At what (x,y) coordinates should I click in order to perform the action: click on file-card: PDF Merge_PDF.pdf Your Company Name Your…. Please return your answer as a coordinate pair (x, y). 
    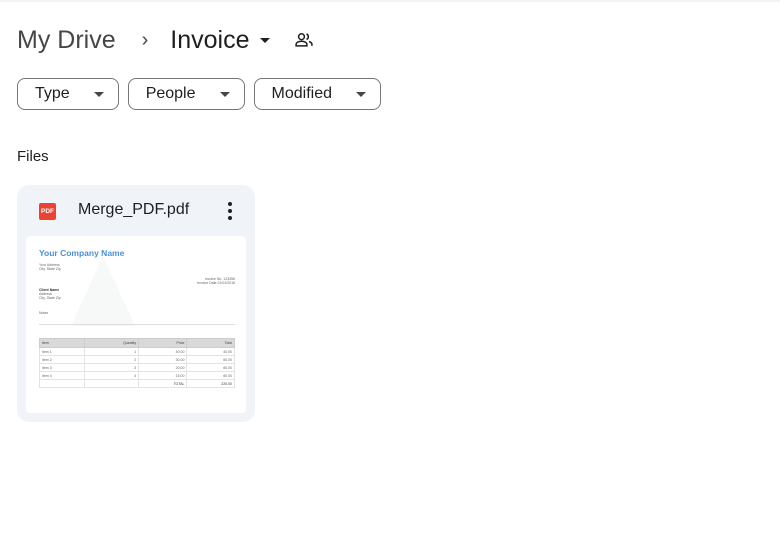
    Looking at the image, I should click on (136, 303).